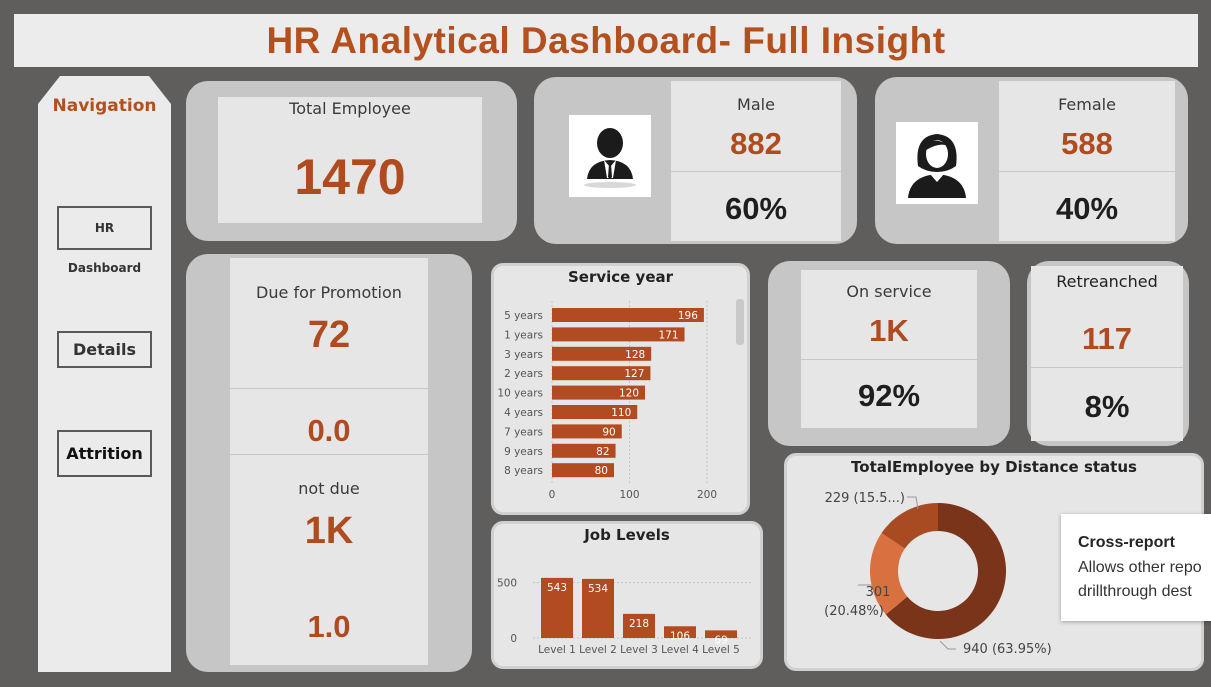 Image resolution: width=1211 pixels, height=687 pixels. What do you see at coordinates (104, 240) in the screenshot?
I see `hr-dashboard-button: HR Dashboard` at bounding box center [104, 240].